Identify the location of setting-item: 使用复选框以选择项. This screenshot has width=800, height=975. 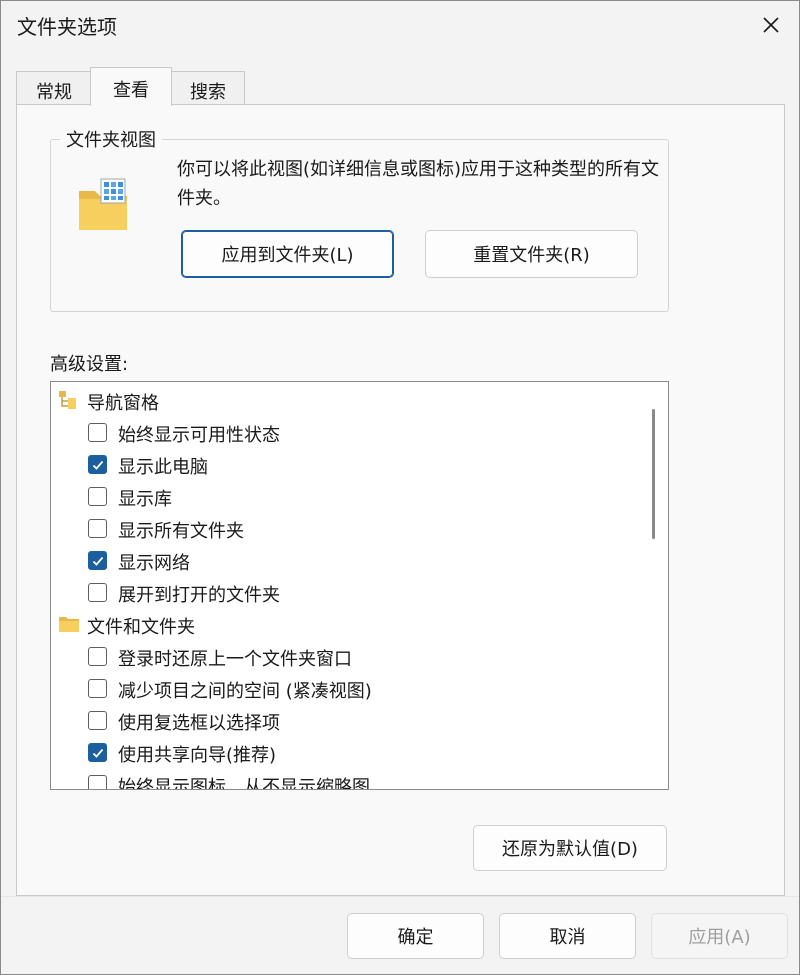
(346, 720).